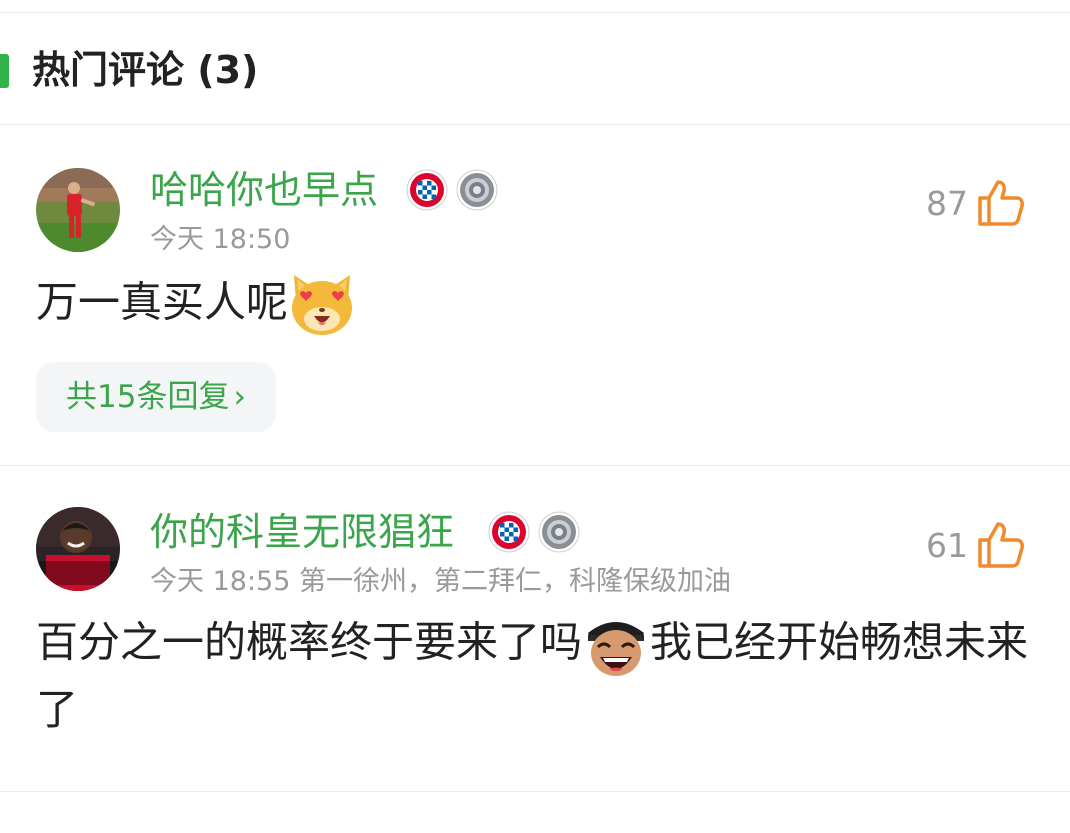  I want to click on like-count: 61, so click(947, 545).